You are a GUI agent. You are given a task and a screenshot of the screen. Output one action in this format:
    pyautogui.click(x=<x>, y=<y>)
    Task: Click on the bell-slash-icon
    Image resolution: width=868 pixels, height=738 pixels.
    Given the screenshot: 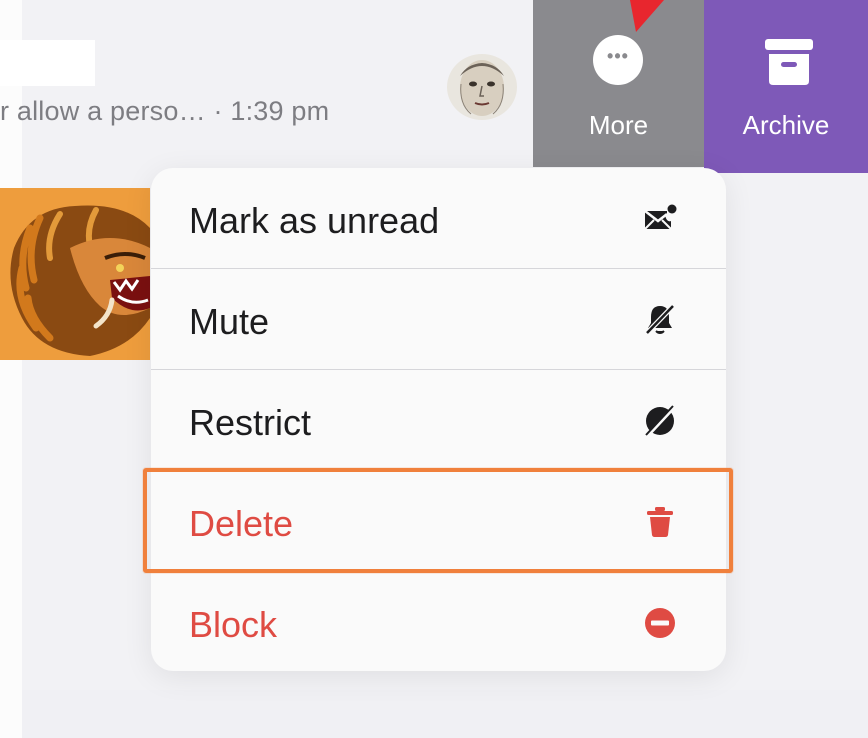 What is the action you would take?
    pyautogui.click(x=660, y=319)
    